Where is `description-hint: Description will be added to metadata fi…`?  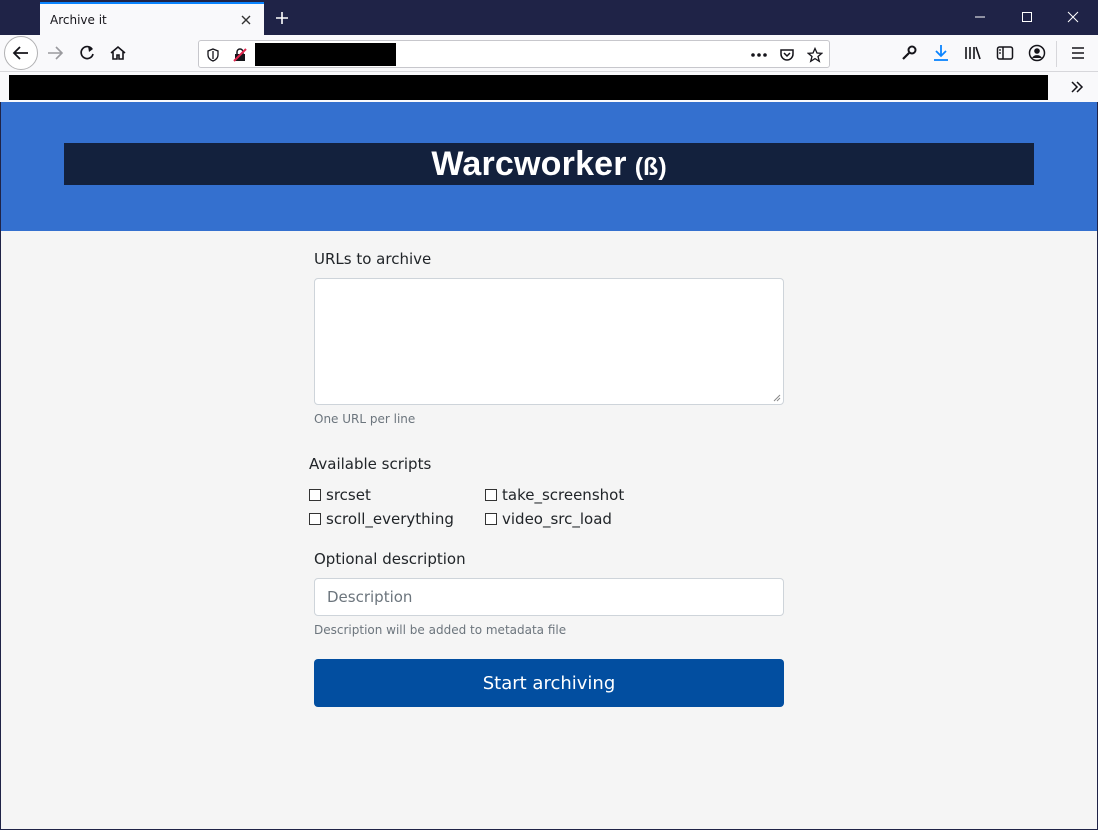
description-hint: Description will be added to metadata fi… is located at coordinates (440, 630).